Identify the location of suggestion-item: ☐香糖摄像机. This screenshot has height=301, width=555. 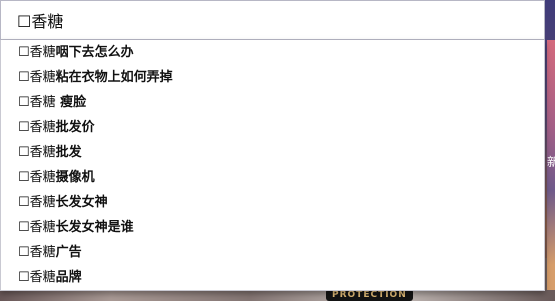
(272, 177).